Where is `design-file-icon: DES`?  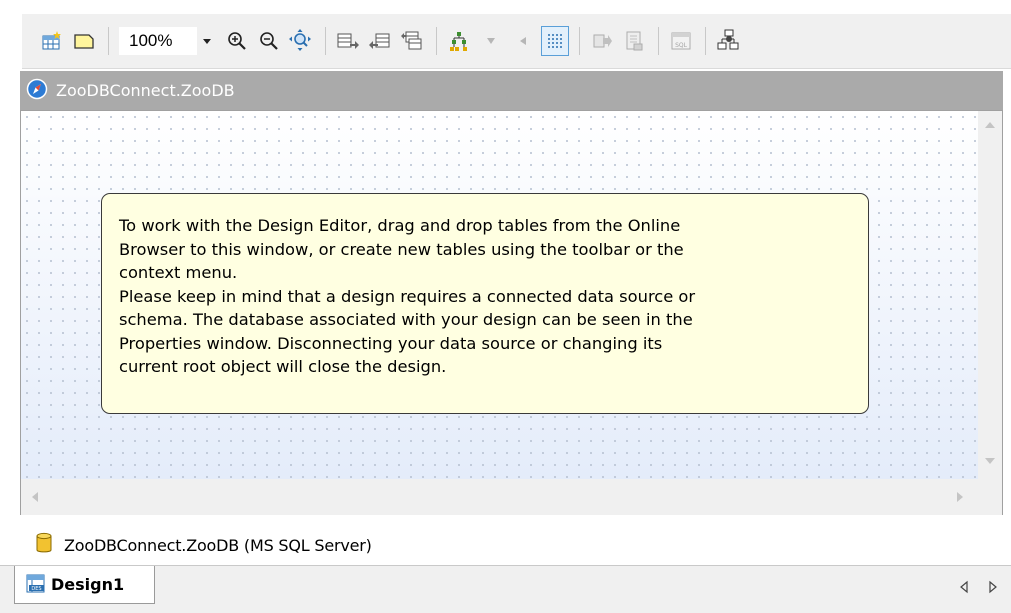
design-file-icon: DES is located at coordinates (36, 585).